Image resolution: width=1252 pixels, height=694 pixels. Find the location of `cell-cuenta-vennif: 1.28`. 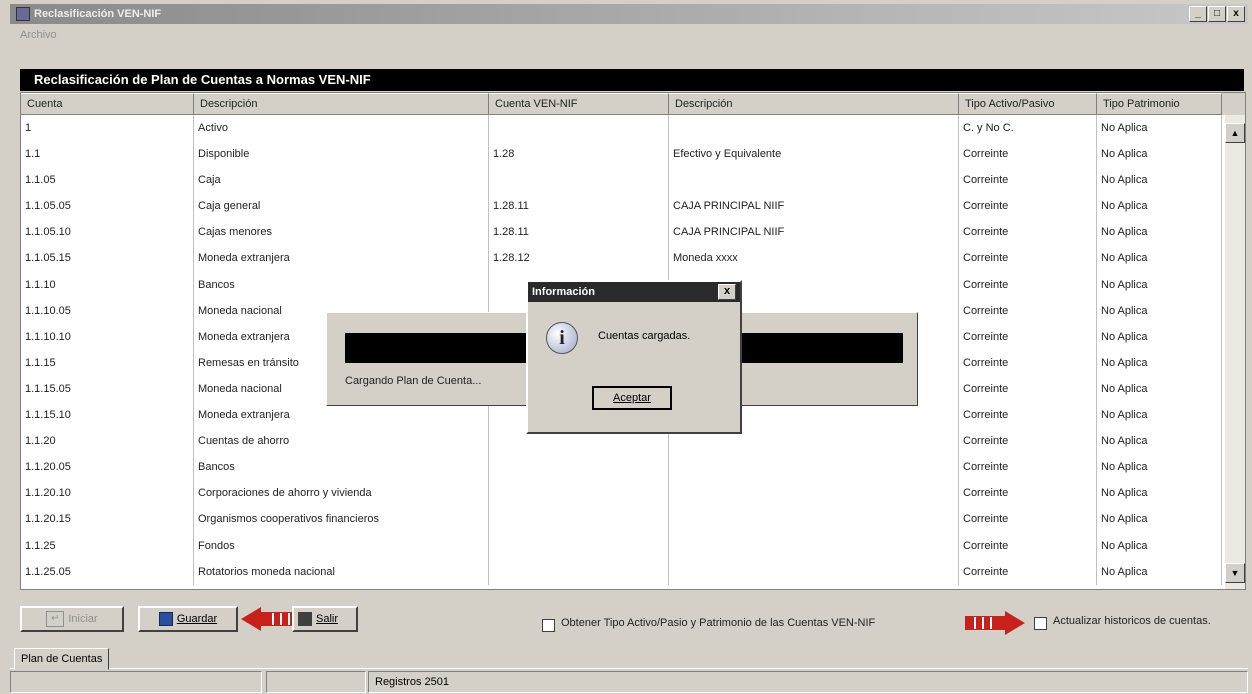

cell-cuenta-vennif: 1.28 is located at coordinates (579, 154).